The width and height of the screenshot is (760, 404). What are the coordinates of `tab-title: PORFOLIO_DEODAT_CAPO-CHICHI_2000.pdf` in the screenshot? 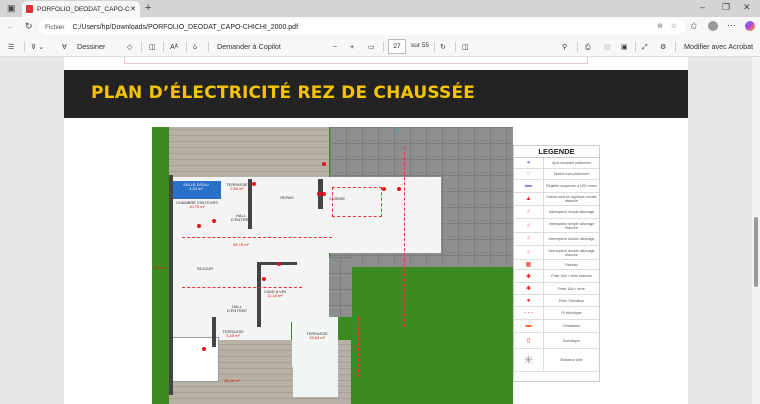 It's located at (83, 9).